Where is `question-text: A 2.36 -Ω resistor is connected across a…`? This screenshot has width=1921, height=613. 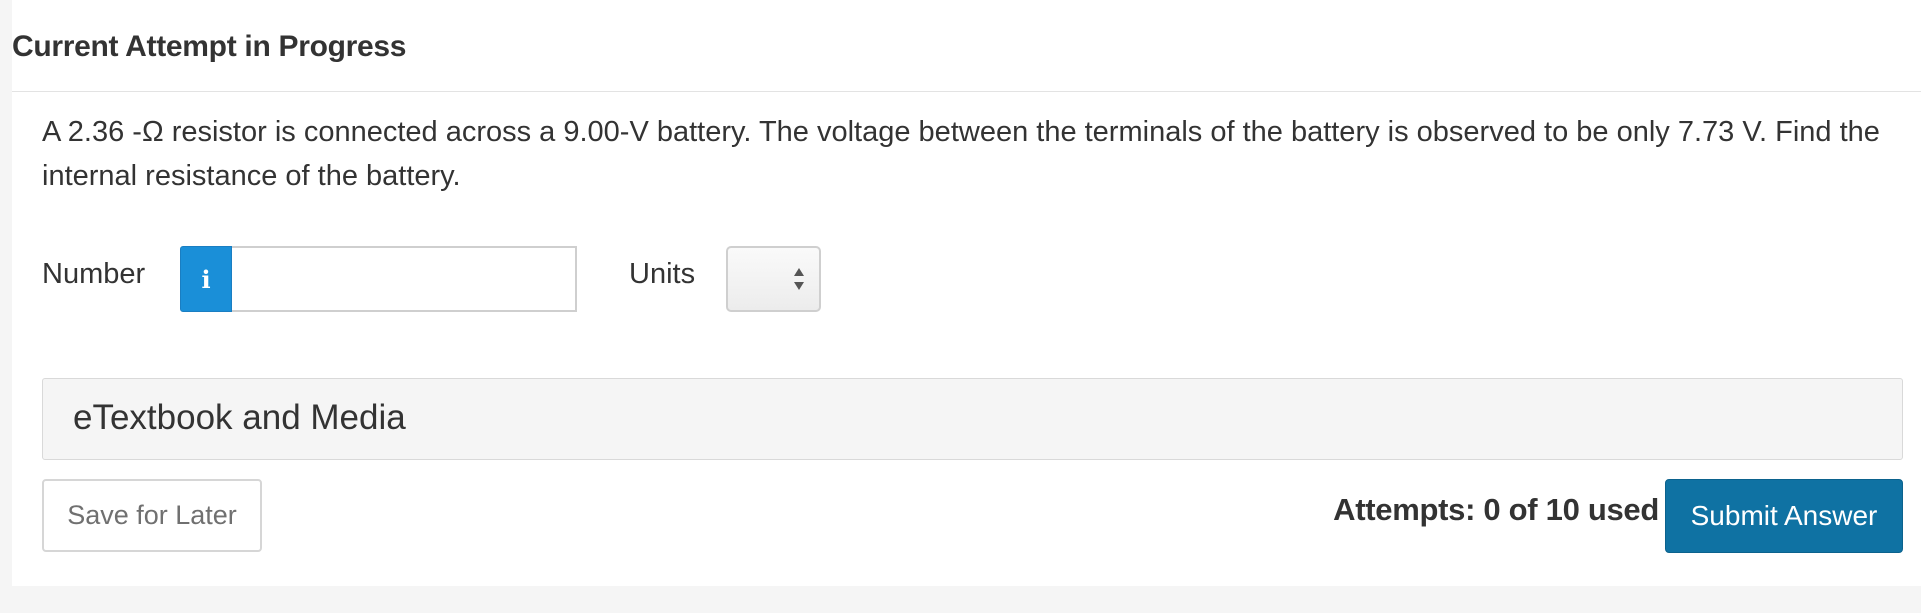 question-text: A 2.36 -Ω resistor is connected across a… is located at coordinates (961, 154).